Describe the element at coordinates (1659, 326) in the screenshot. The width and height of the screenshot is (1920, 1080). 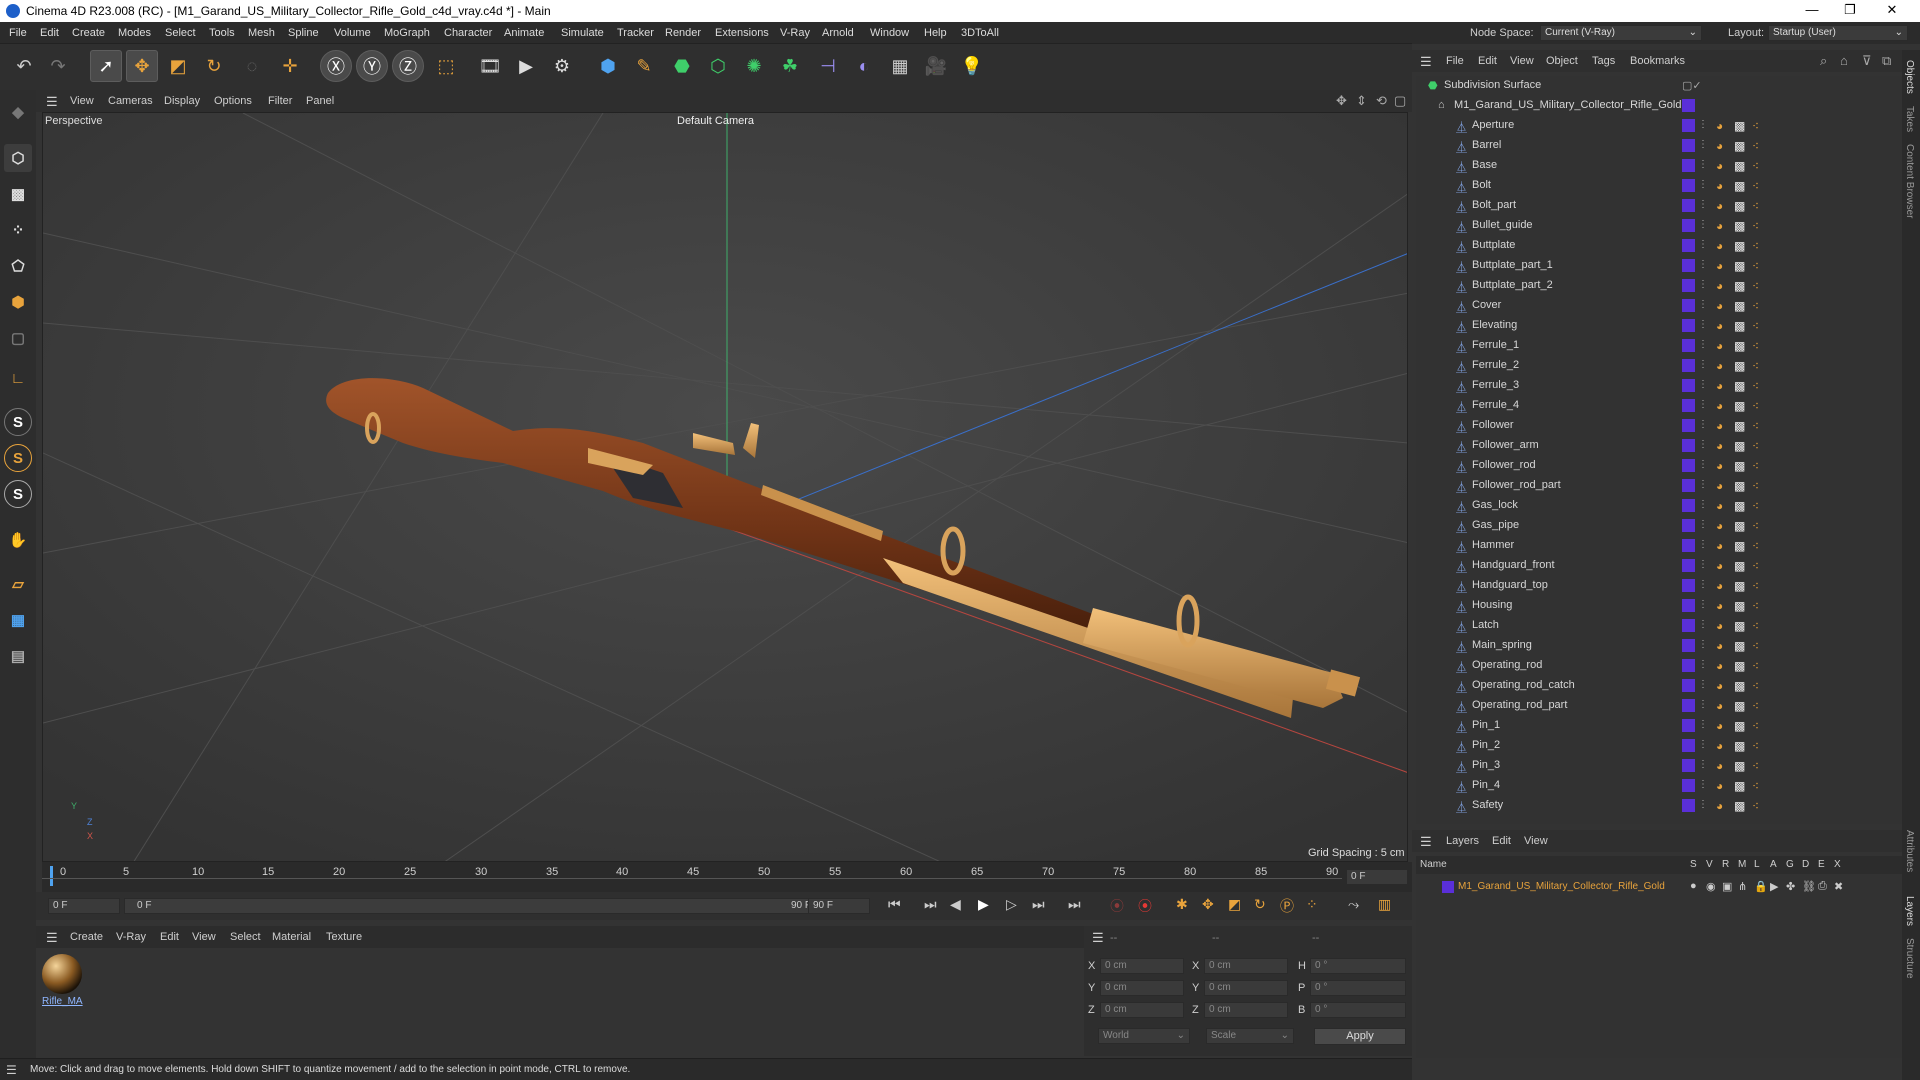
I see `object-row: ⏅ Elevating ⋮ ◕ ▩ ⁖` at that location.